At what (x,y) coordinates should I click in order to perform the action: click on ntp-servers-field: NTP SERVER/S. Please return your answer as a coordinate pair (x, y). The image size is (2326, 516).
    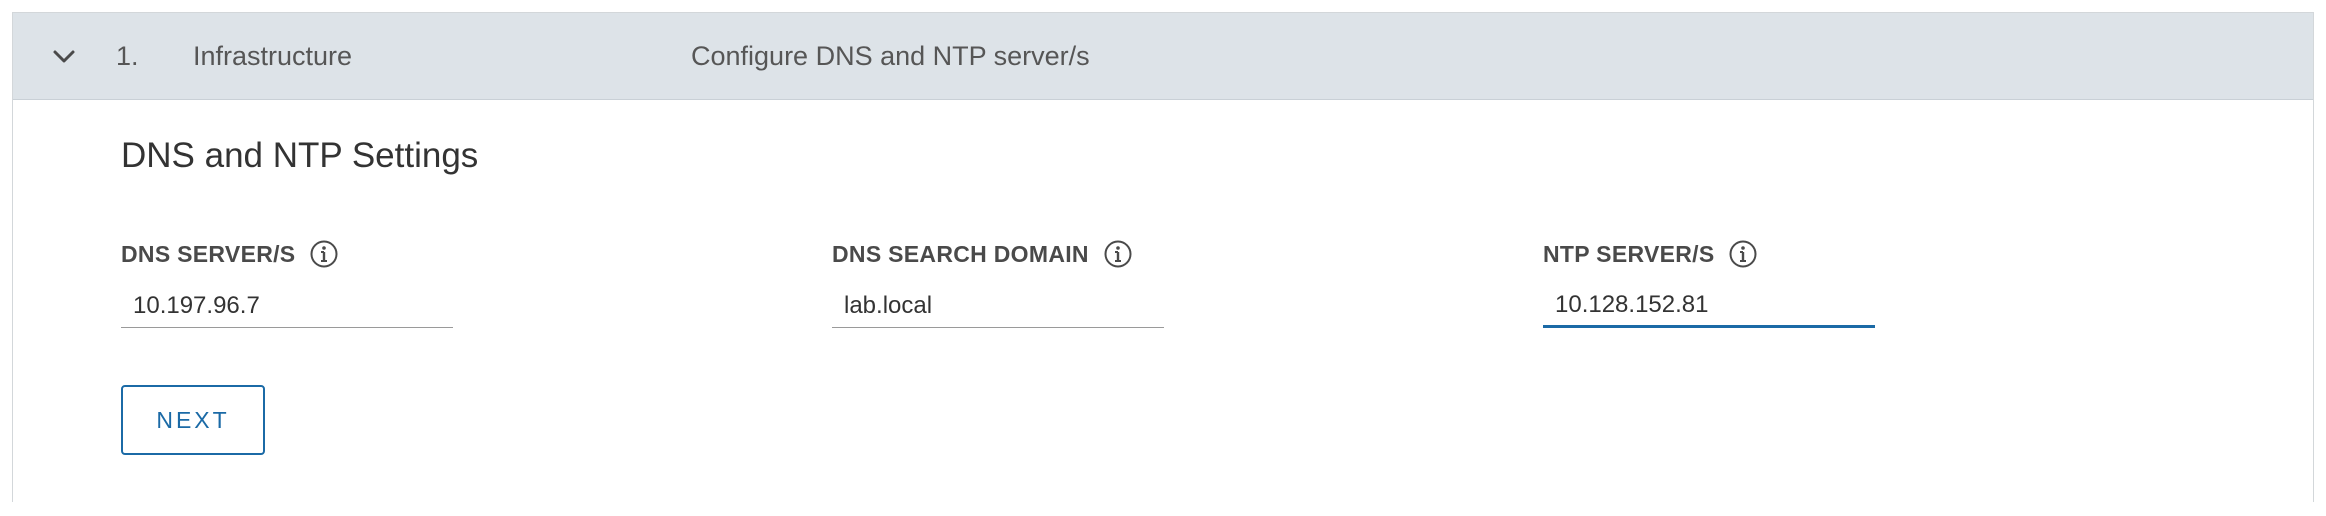
    Looking at the image, I should click on (1713, 283).